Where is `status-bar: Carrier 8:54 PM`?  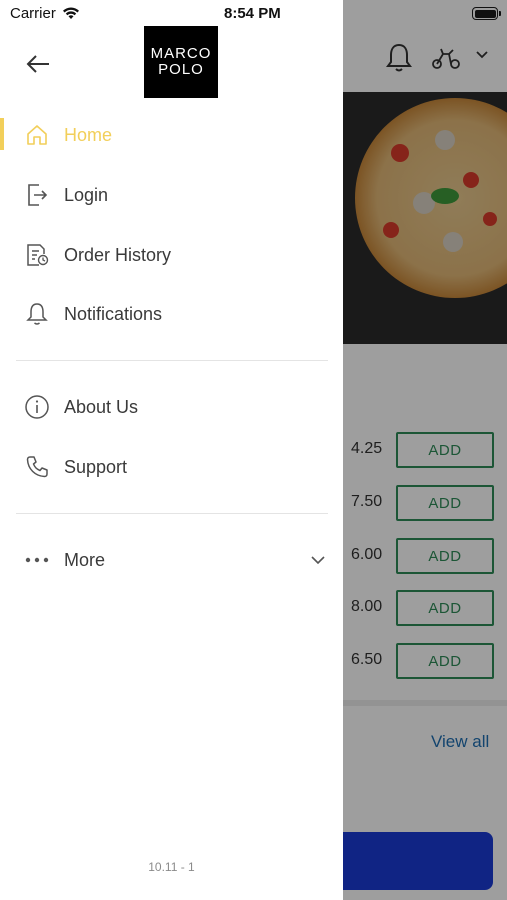 status-bar: Carrier 8:54 PM is located at coordinates (253, 14).